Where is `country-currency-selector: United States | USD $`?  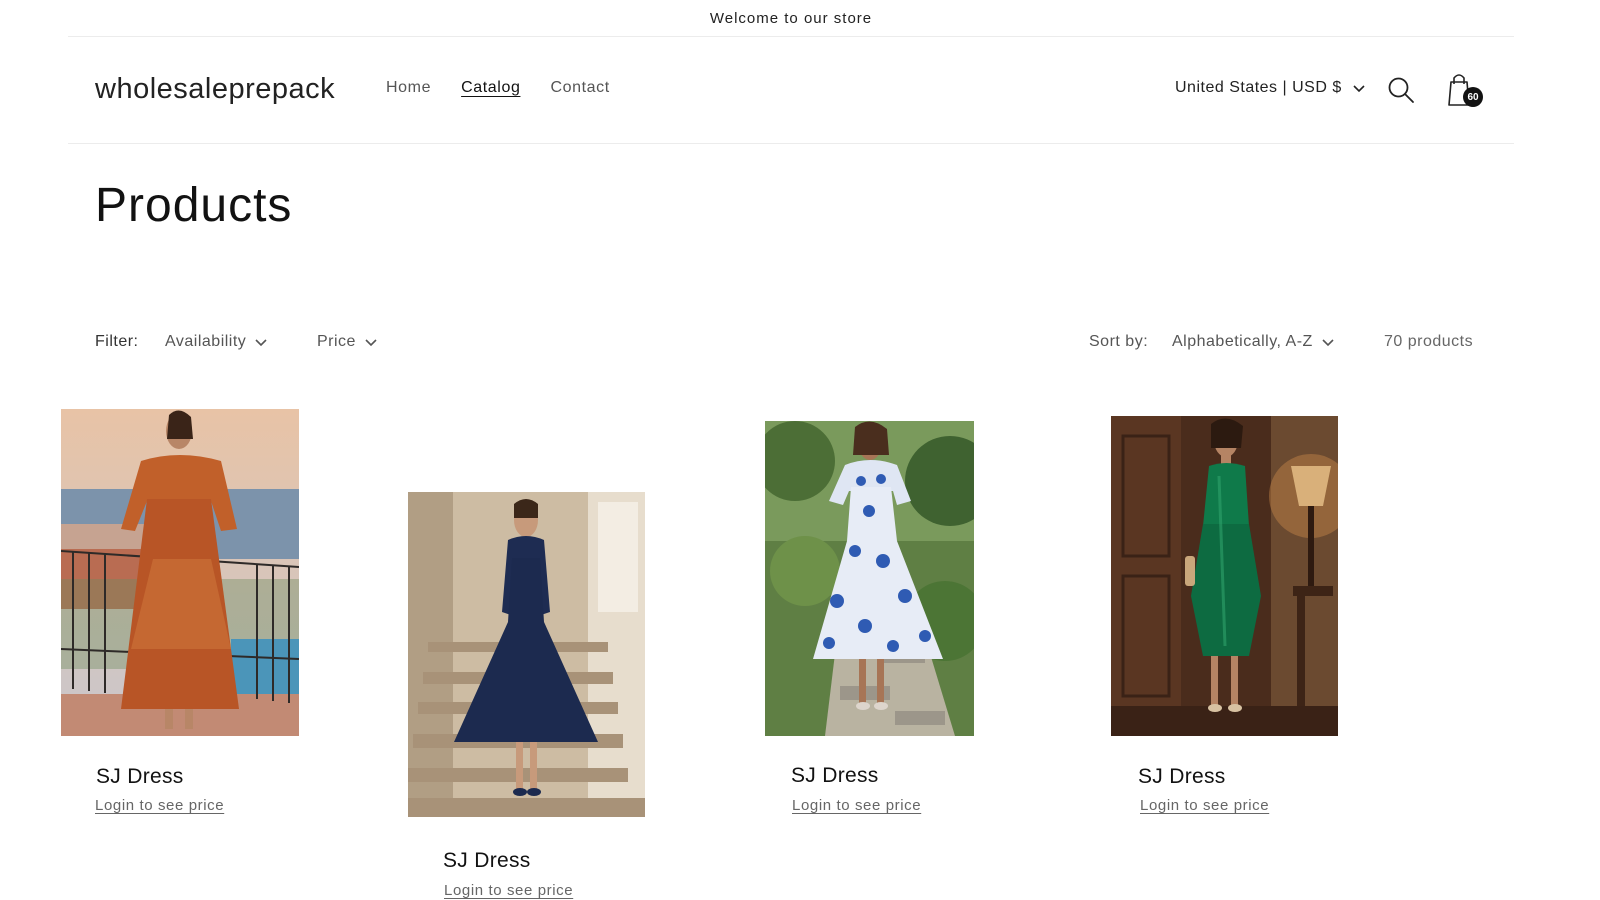
country-currency-selector: United States | USD $ is located at coordinates (1270, 88).